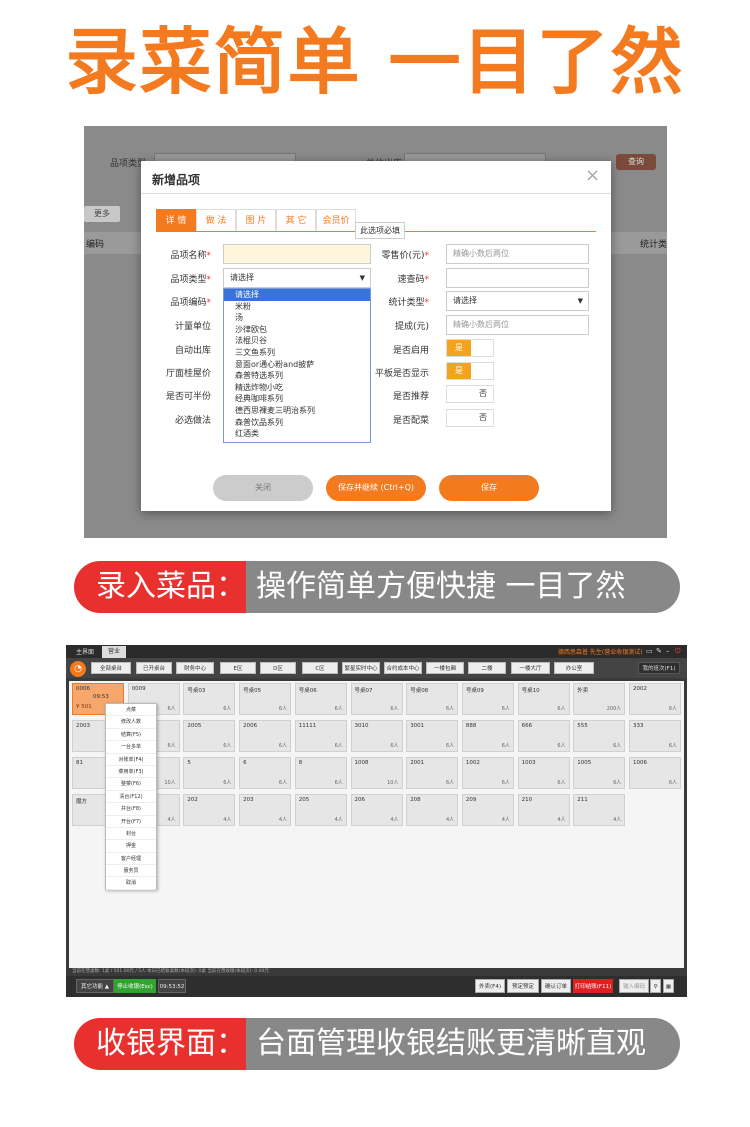  What do you see at coordinates (256, 220) in the screenshot?
I see `tab-images: 图 片` at bounding box center [256, 220].